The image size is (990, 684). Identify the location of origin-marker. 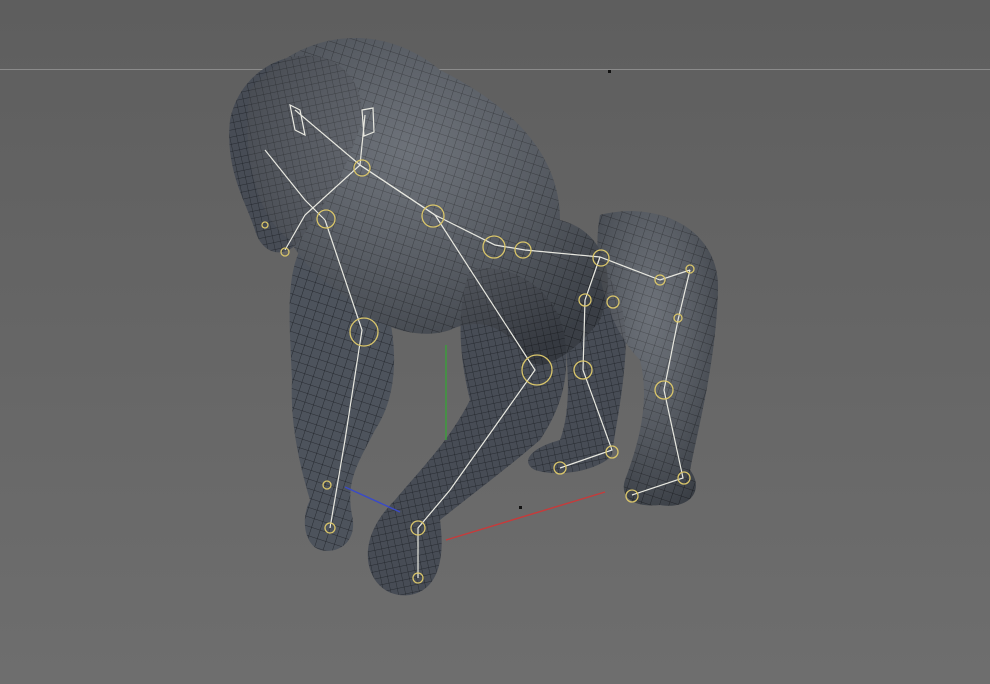
(609, 71).